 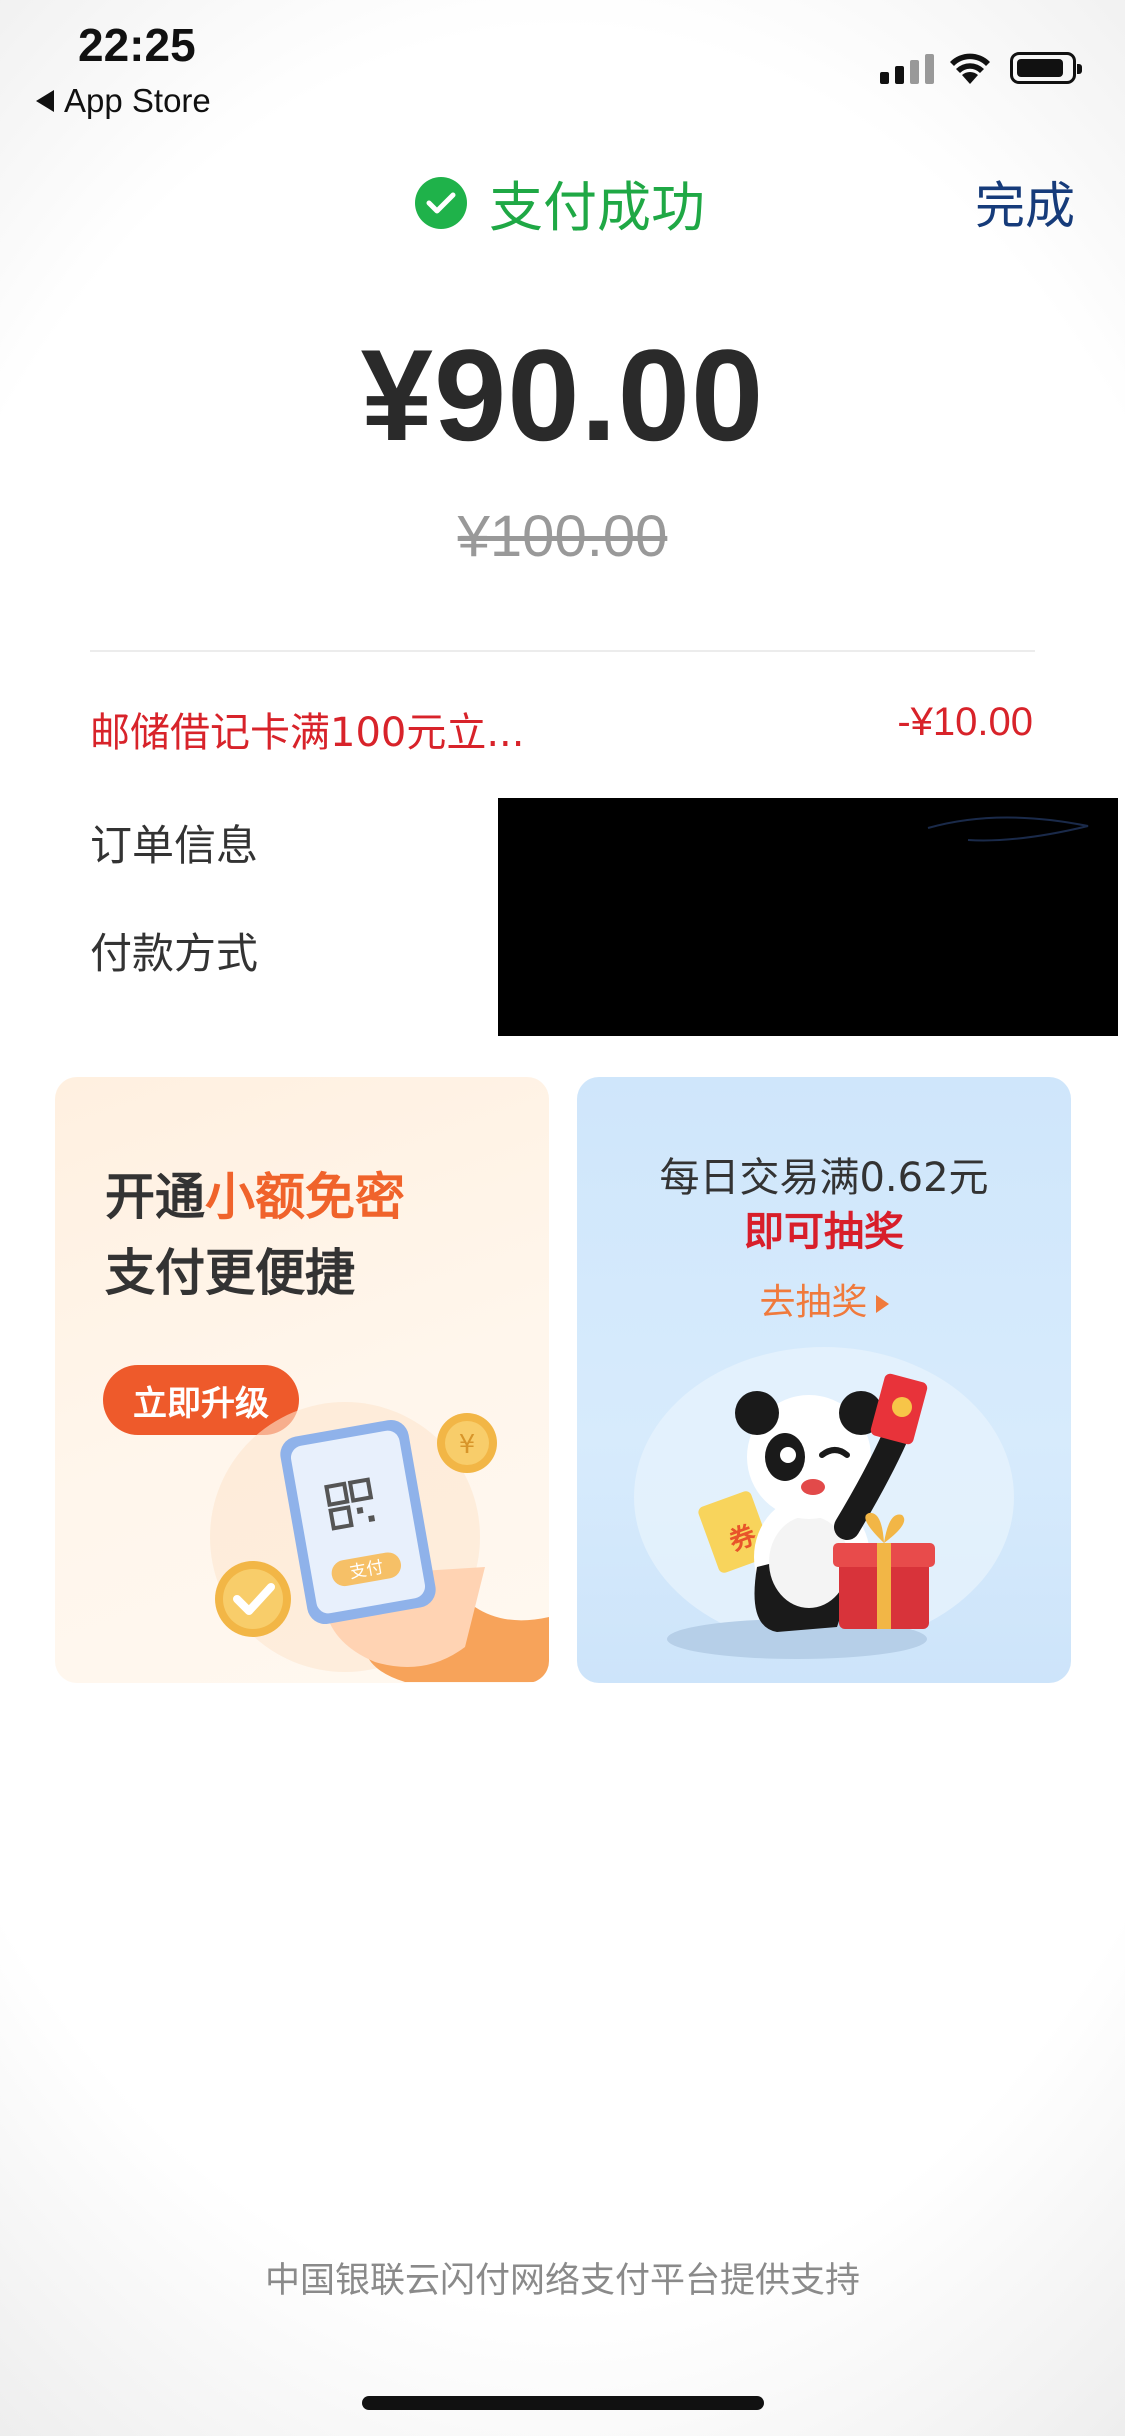 What do you see at coordinates (174, 842) in the screenshot?
I see `order-info-label: 订单信息` at bounding box center [174, 842].